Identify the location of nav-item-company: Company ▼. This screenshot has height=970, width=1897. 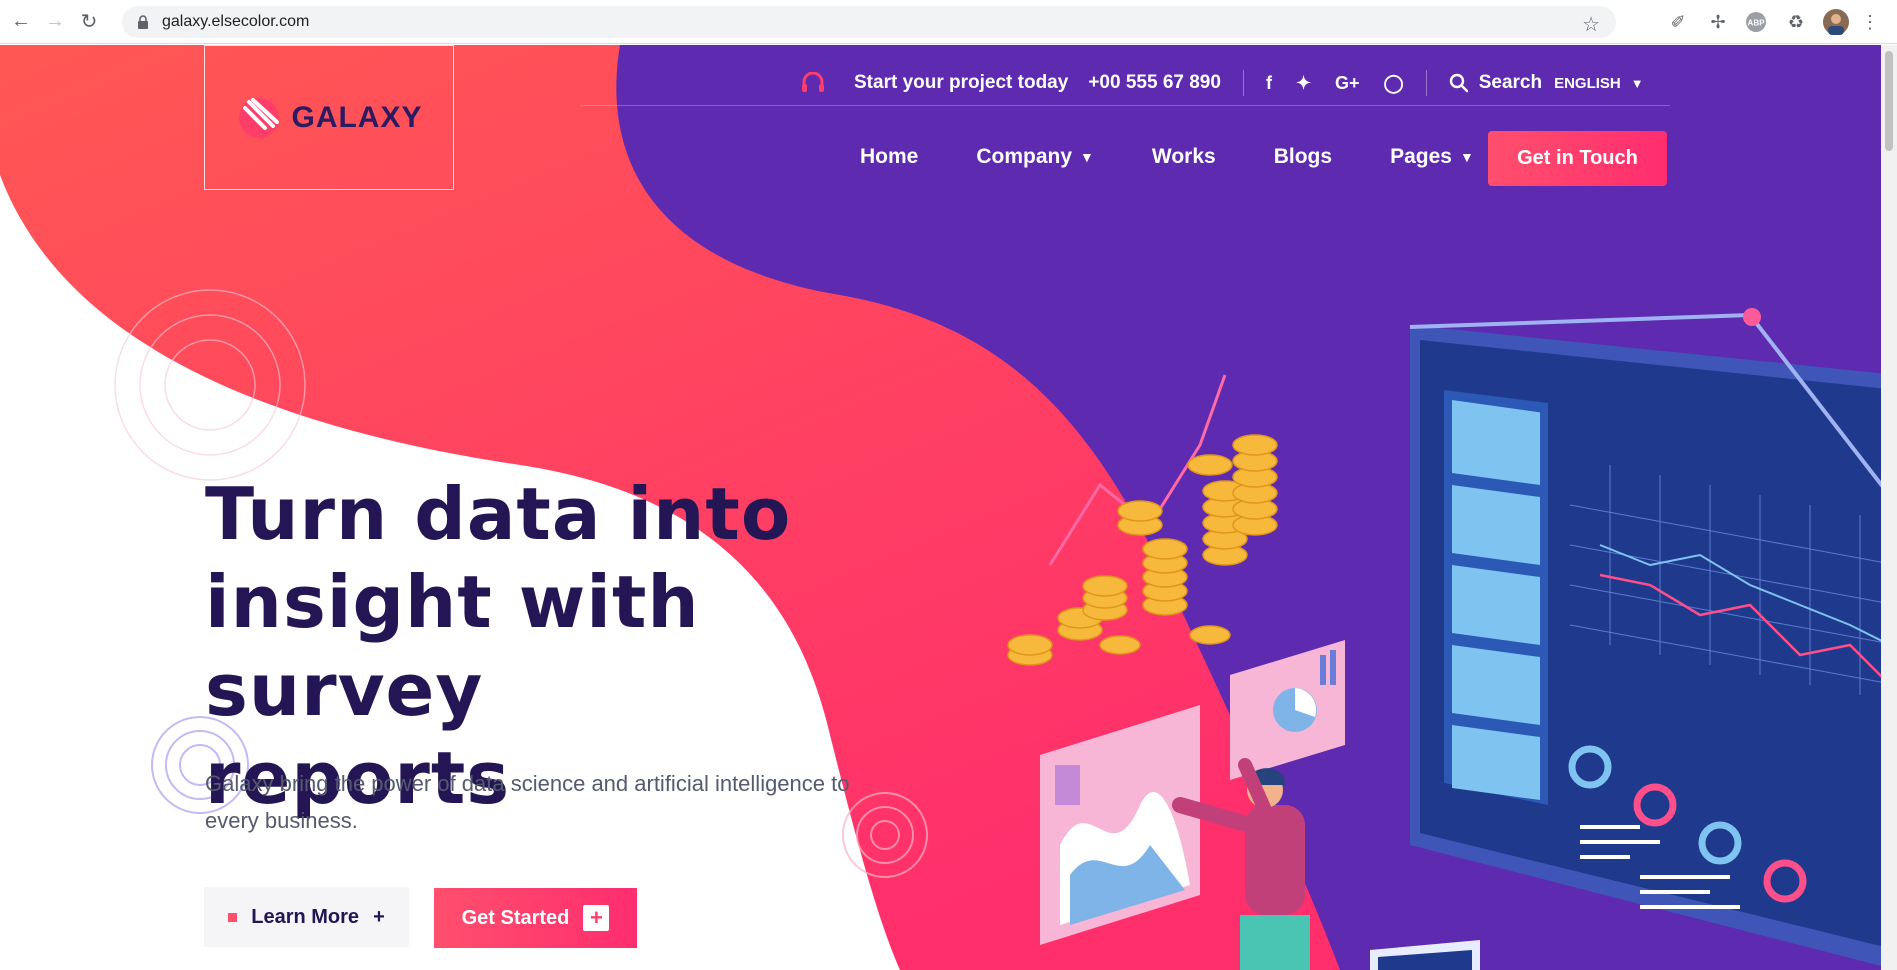
(1035, 157).